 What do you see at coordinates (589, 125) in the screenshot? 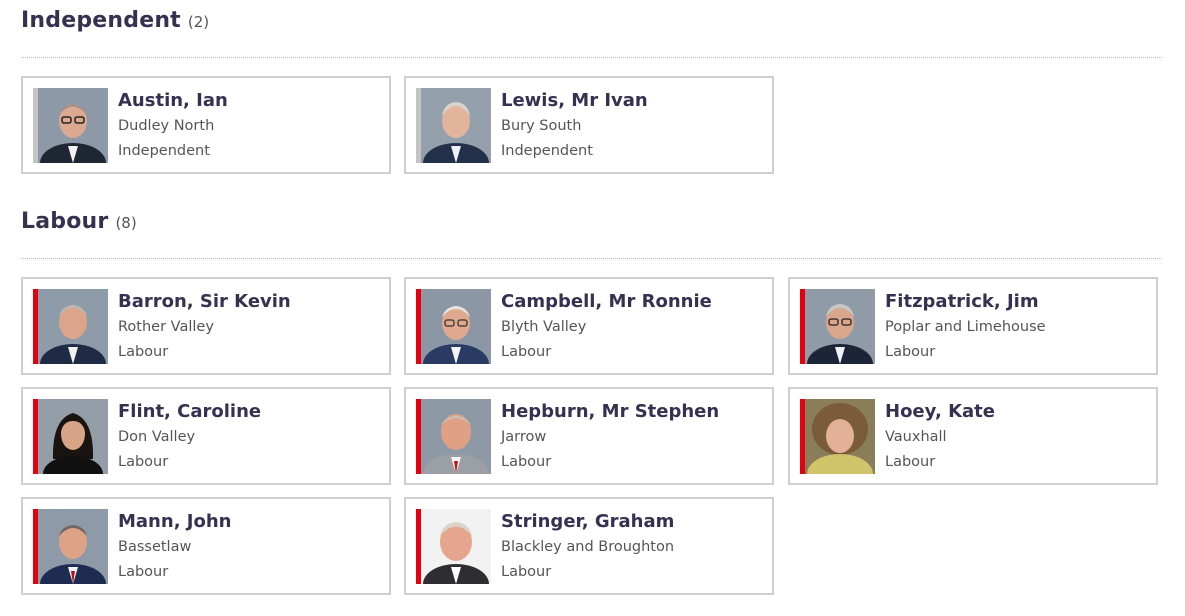
I see `member-card-lewis: Lewis, Mr Ivan Bury South Independent` at bounding box center [589, 125].